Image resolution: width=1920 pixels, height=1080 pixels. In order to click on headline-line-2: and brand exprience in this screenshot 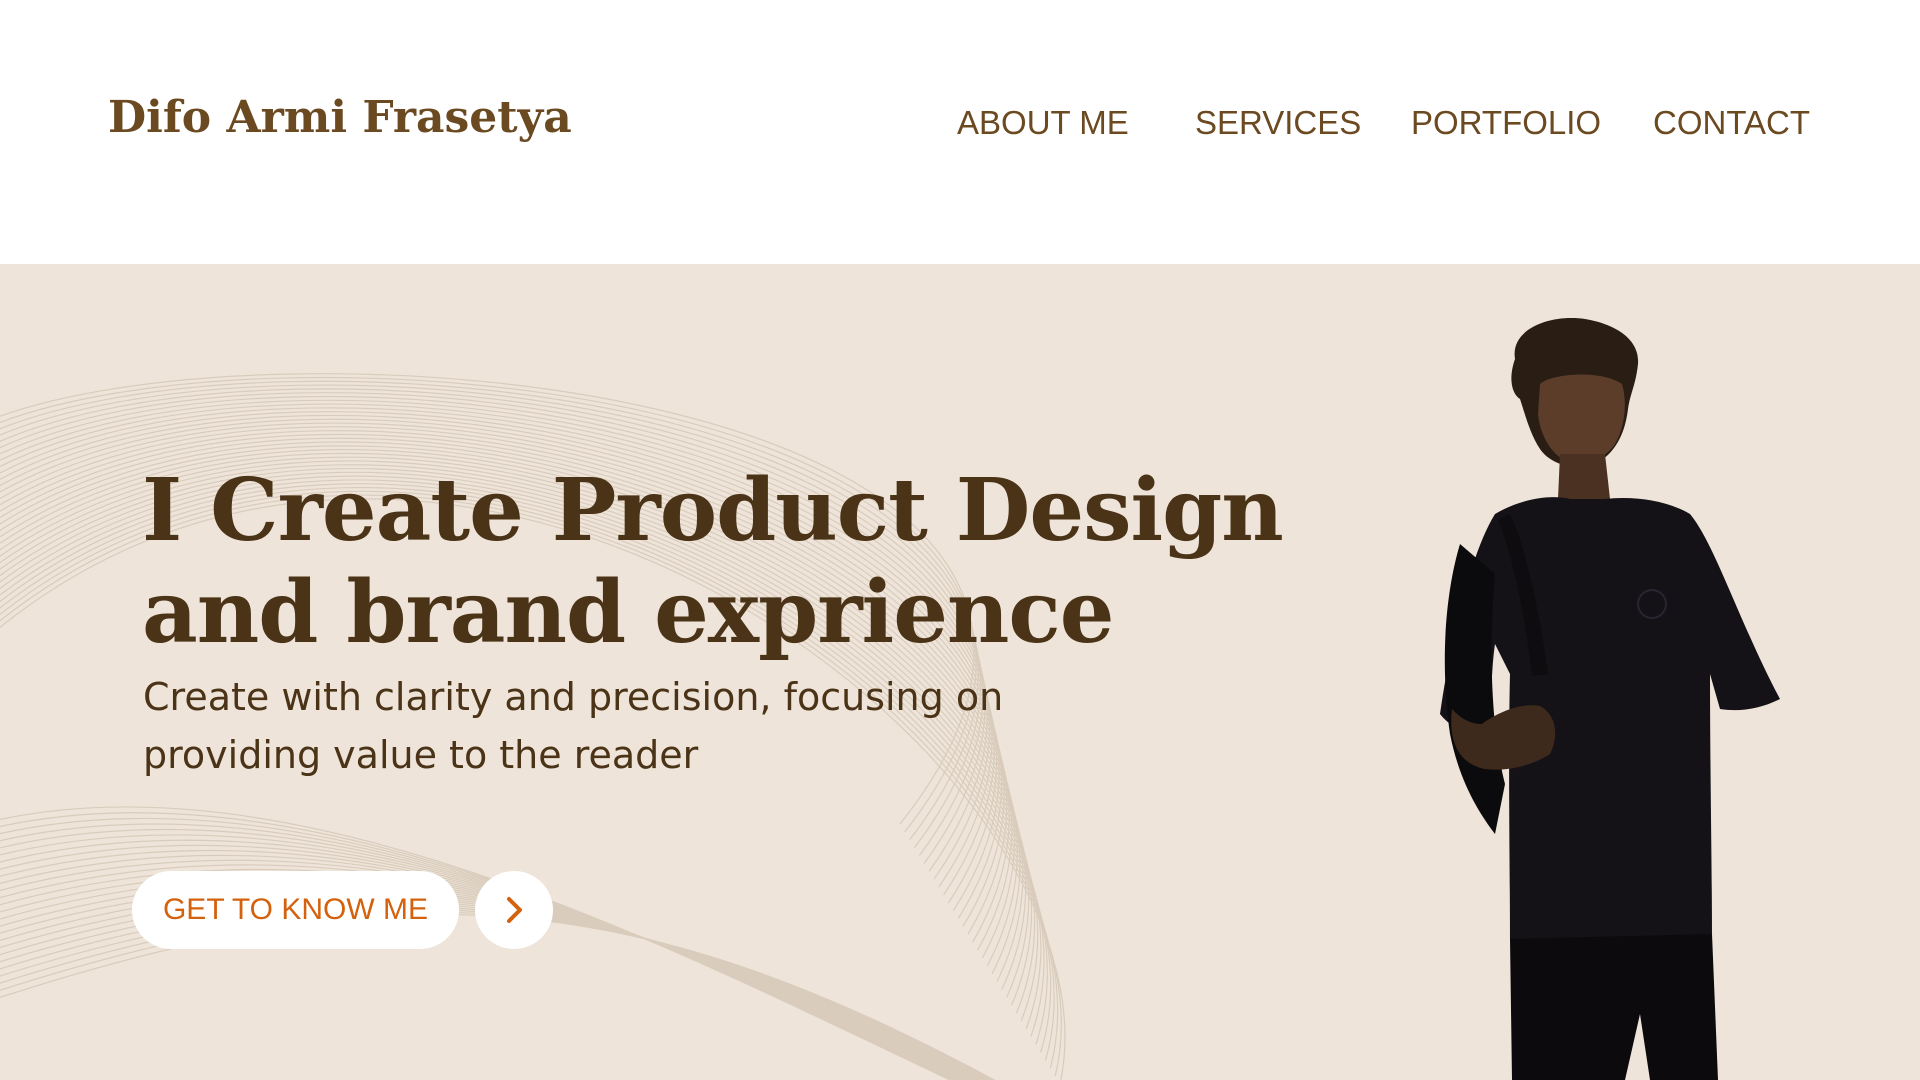, I will do `click(628, 612)`.